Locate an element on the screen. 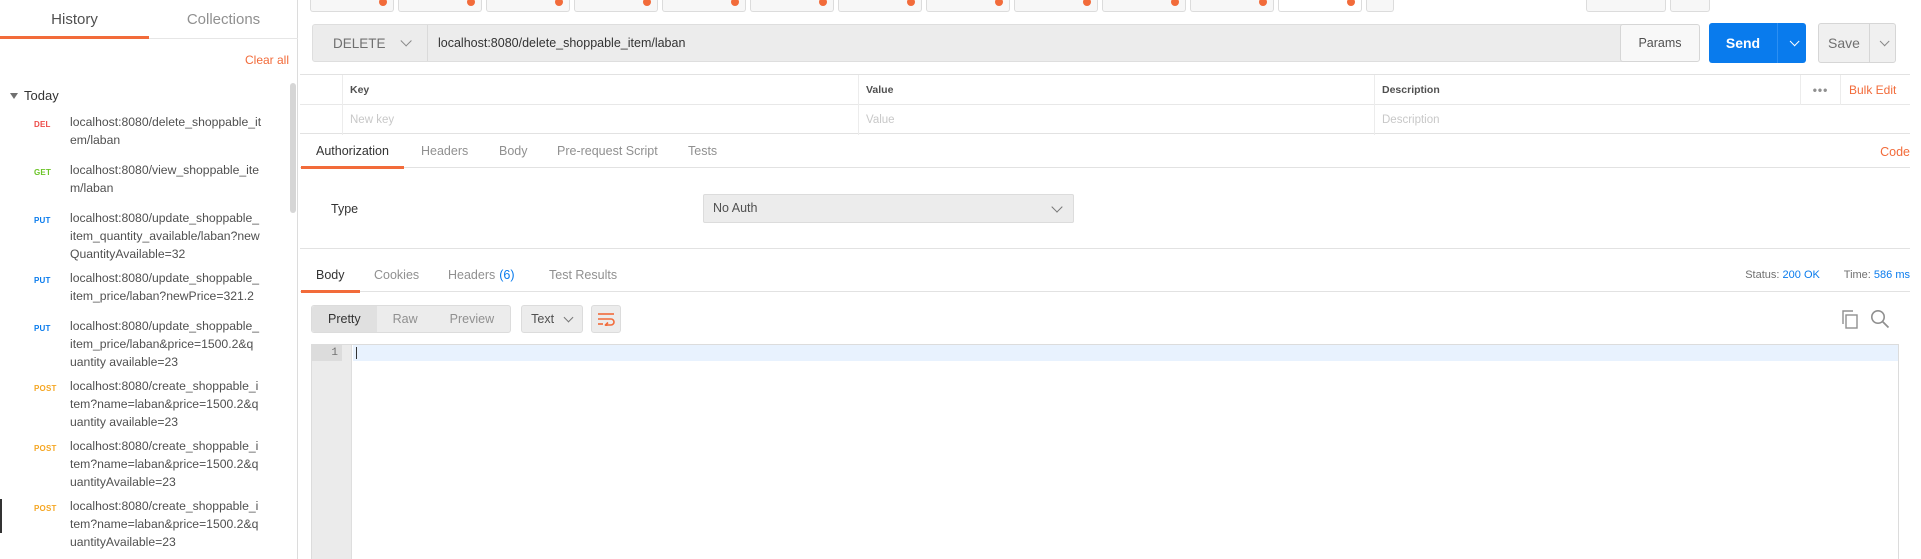 Image resolution: width=1921 pixels, height=559 pixels. tab-tests: Tests is located at coordinates (702, 152).